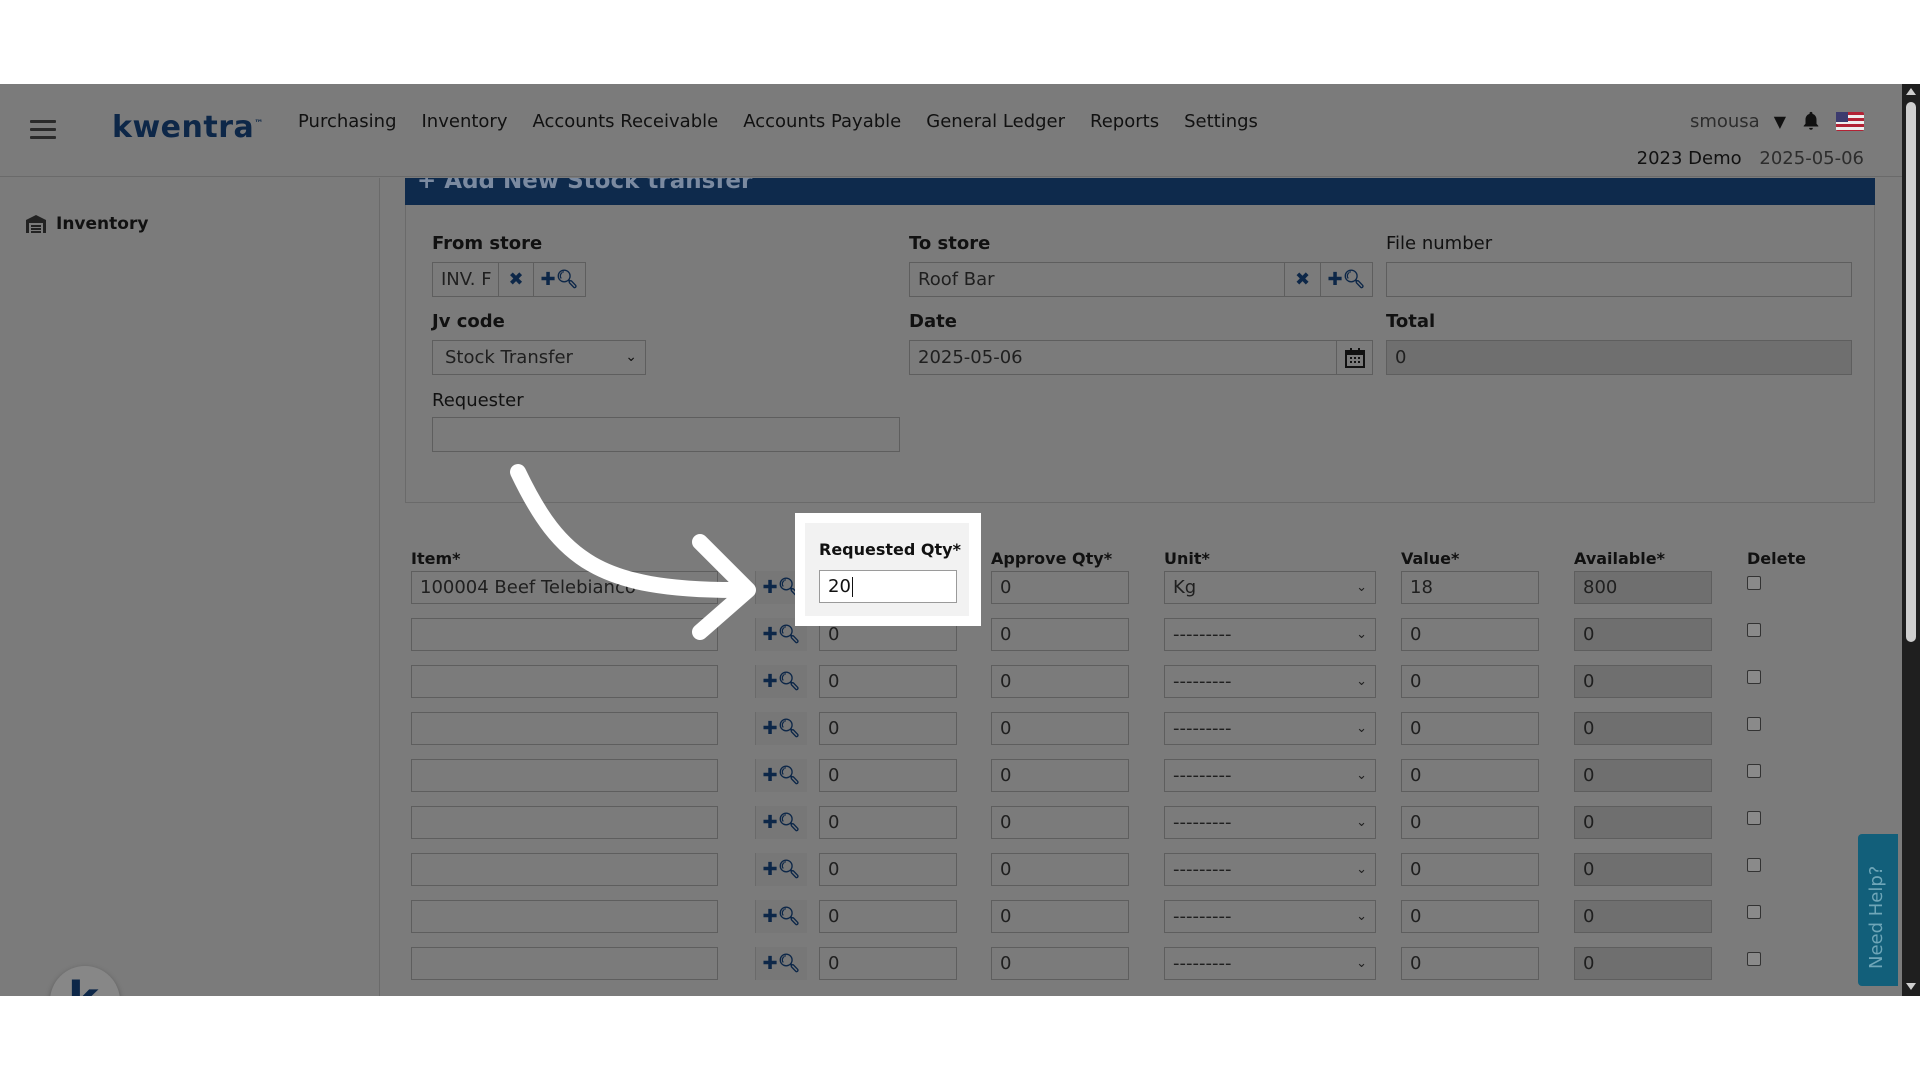 This screenshot has width=1920, height=1080. Describe the element at coordinates (1750, 158) in the screenshot. I see `company-info: 2023 Demo 2025-05-06` at that location.